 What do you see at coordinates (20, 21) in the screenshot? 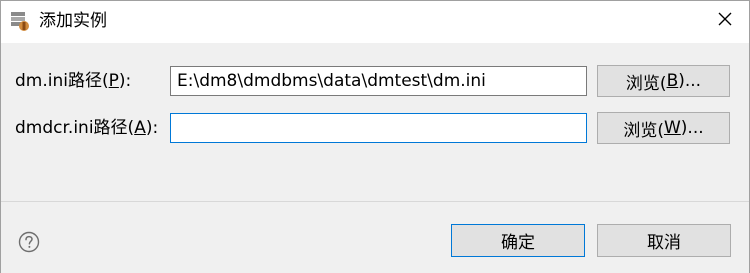
I see `app-icon` at bounding box center [20, 21].